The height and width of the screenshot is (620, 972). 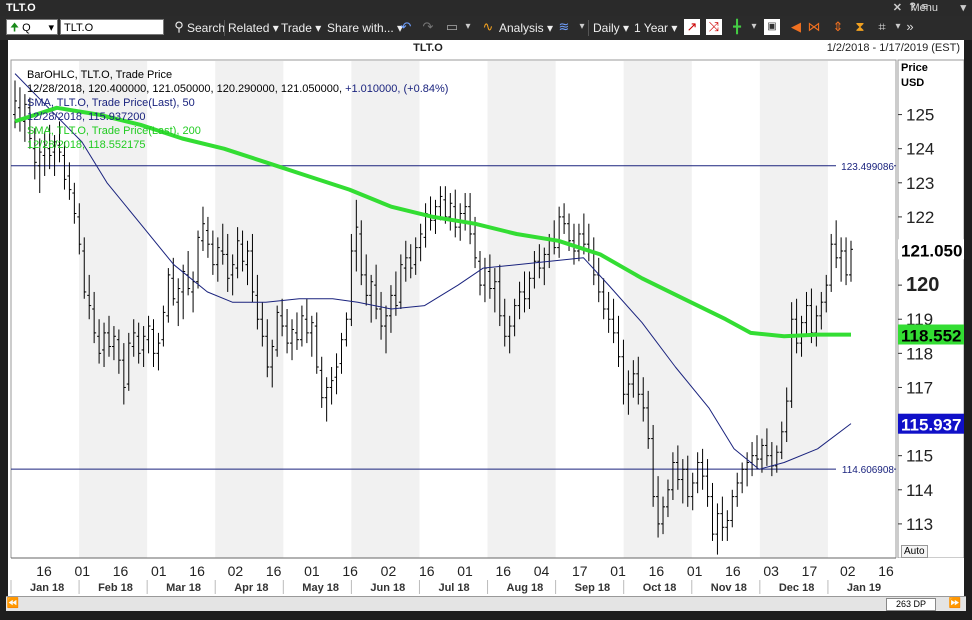 What do you see at coordinates (453, 588) in the screenshot?
I see `month-label: Jul 18` at bounding box center [453, 588].